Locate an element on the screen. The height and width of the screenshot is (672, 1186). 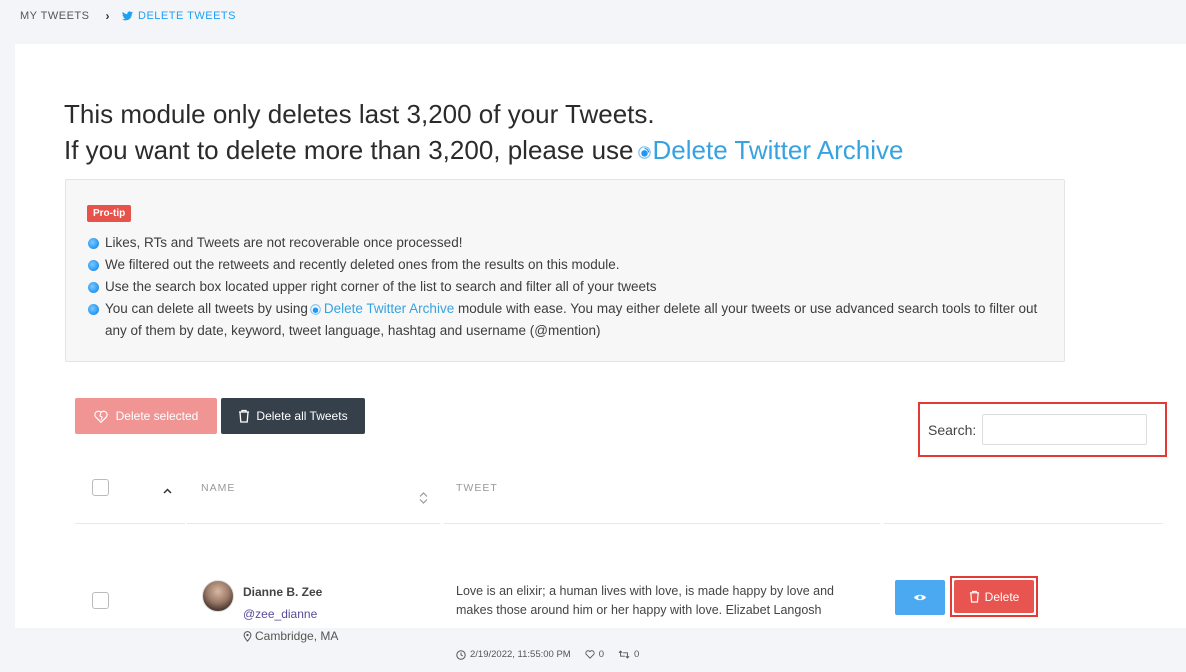
user-location: Cambridge, MA is located at coordinates (290, 636).